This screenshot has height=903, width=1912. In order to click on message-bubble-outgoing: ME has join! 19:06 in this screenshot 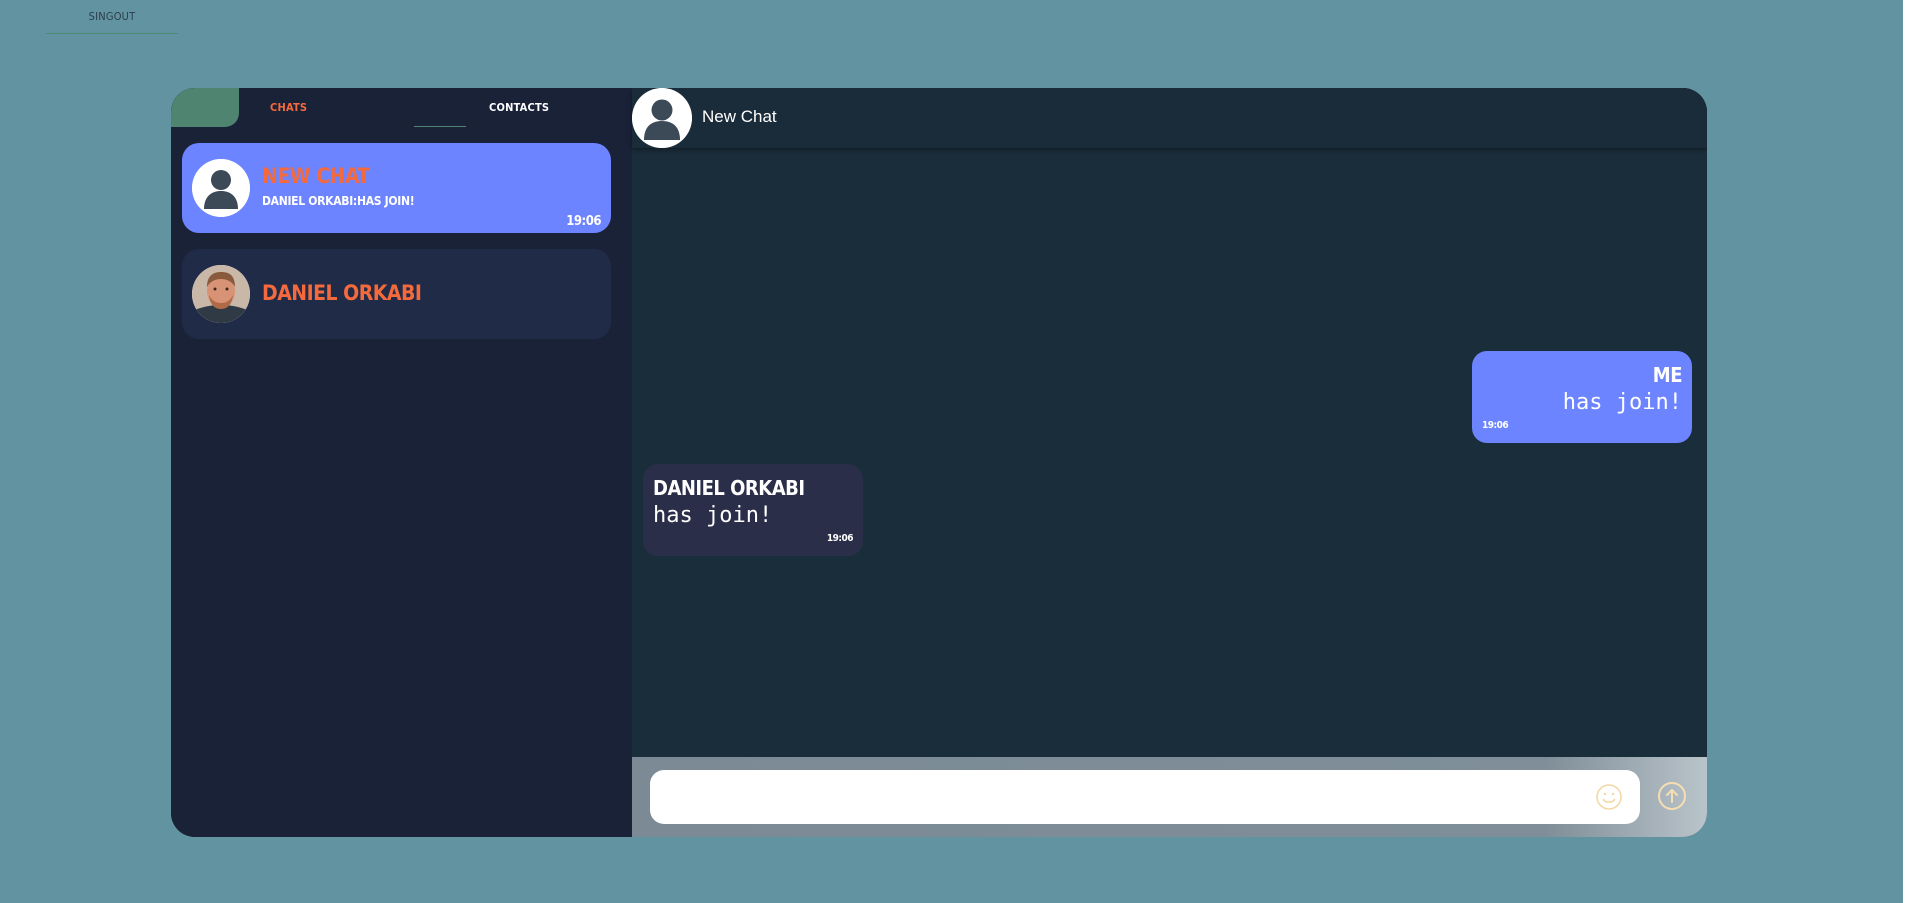, I will do `click(1582, 397)`.